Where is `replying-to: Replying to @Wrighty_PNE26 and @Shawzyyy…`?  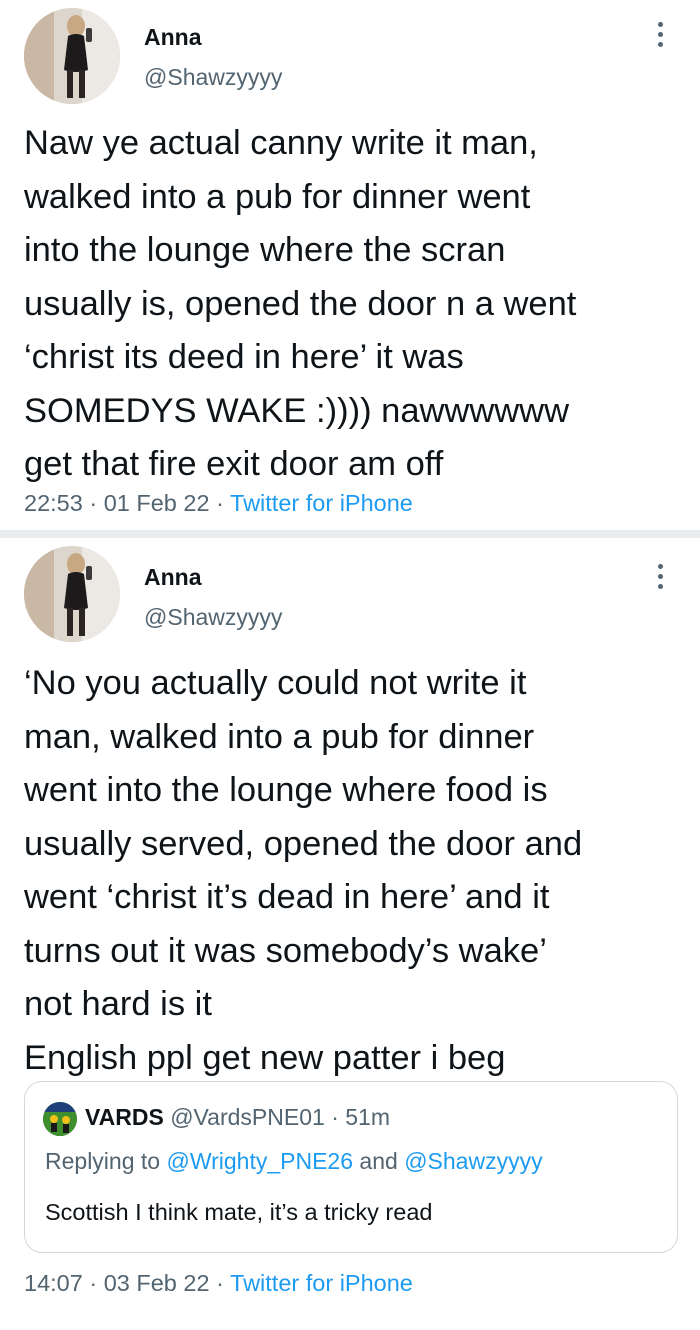
replying-to: Replying to @Wrighty_PNE26 and @Shawzyyy… is located at coordinates (294, 1161).